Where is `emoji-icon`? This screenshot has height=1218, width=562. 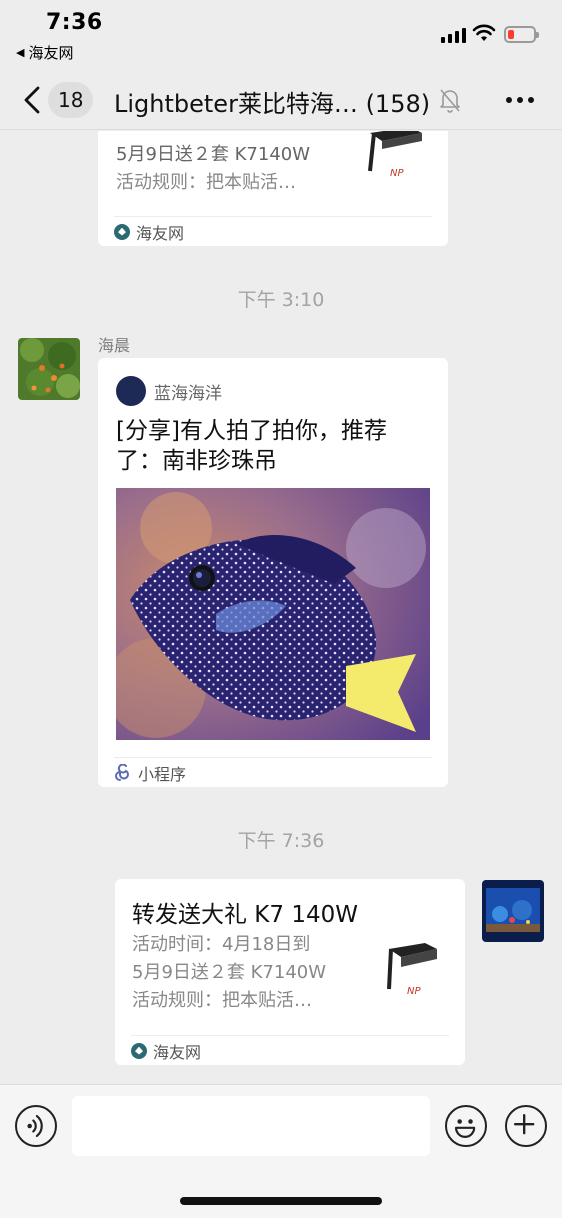
emoji-icon is located at coordinates (466, 1126).